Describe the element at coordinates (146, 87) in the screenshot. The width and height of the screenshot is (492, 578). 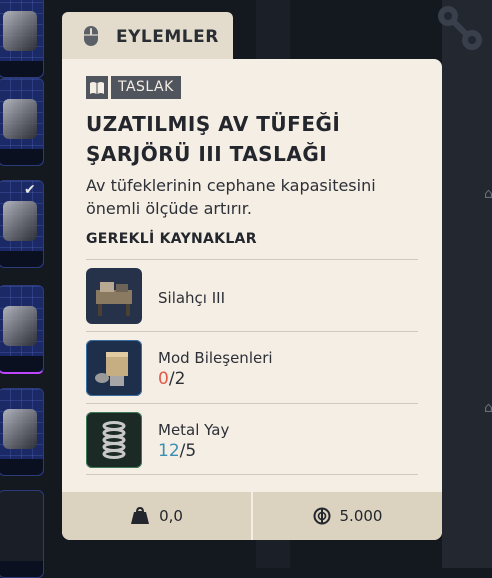
I see `badge-label: TASLAK` at that location.